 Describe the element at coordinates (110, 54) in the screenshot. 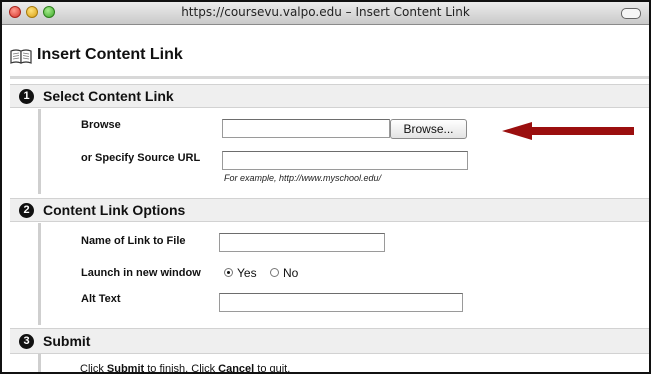

I see `page-title: Insert Content Link` at that location.